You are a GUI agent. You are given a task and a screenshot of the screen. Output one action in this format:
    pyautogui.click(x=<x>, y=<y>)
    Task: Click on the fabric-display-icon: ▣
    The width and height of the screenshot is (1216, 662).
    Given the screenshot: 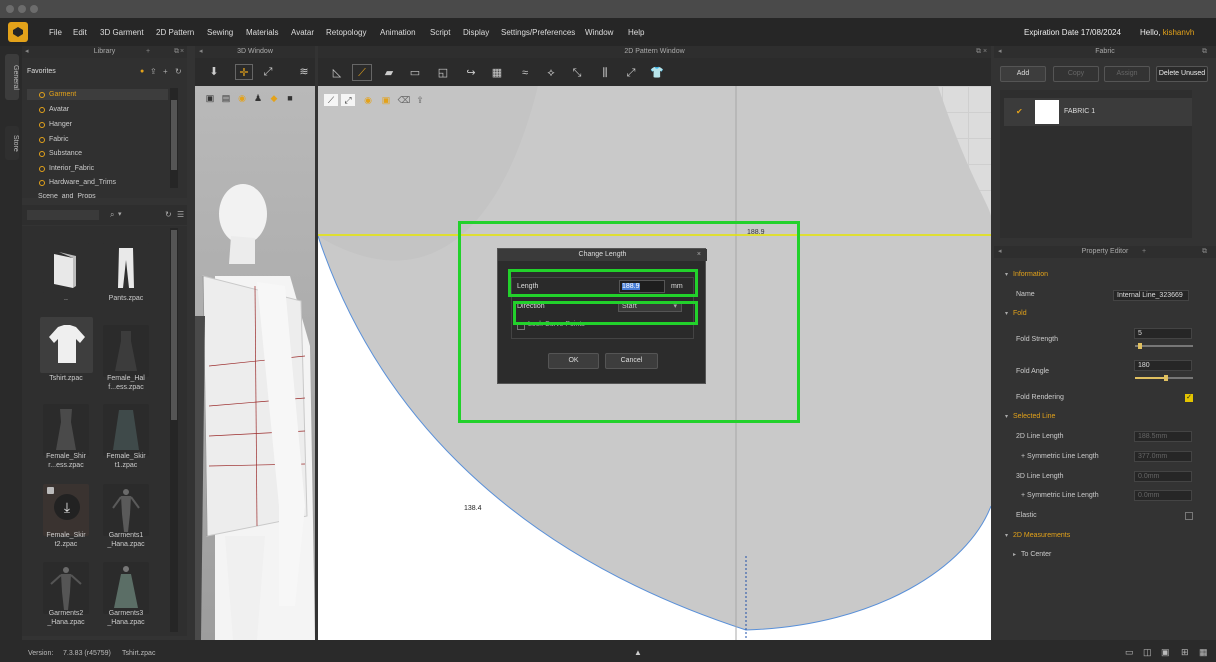 What is the action you would take?
    pyautogui.click(x=386, y=100)
    